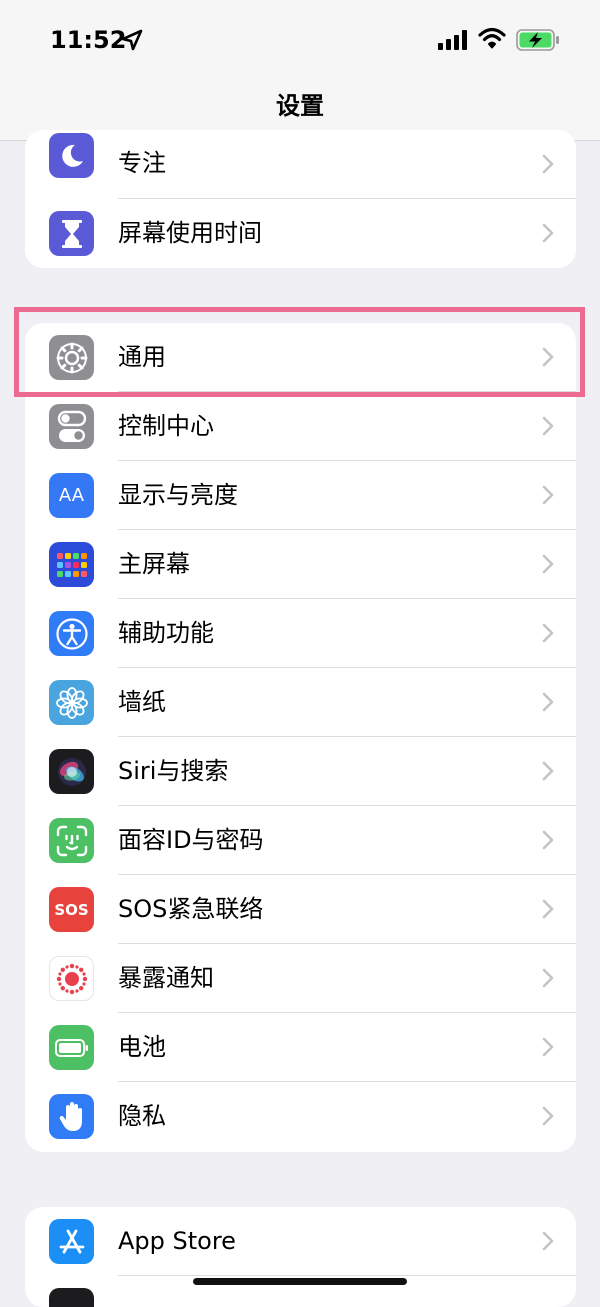 Image resolution: width=600 pixels, height=1307 pixels. Describe the element at coordinates (300, 164) in the screenshot. I see `settings-row-focus: 专注` at that location.